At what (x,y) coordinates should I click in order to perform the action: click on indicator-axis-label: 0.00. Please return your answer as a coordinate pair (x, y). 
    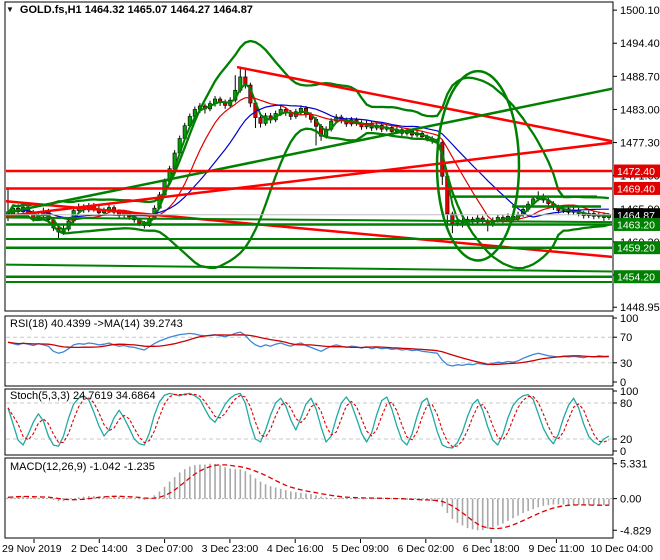
    Looking at the image, I should click on (630, 500).